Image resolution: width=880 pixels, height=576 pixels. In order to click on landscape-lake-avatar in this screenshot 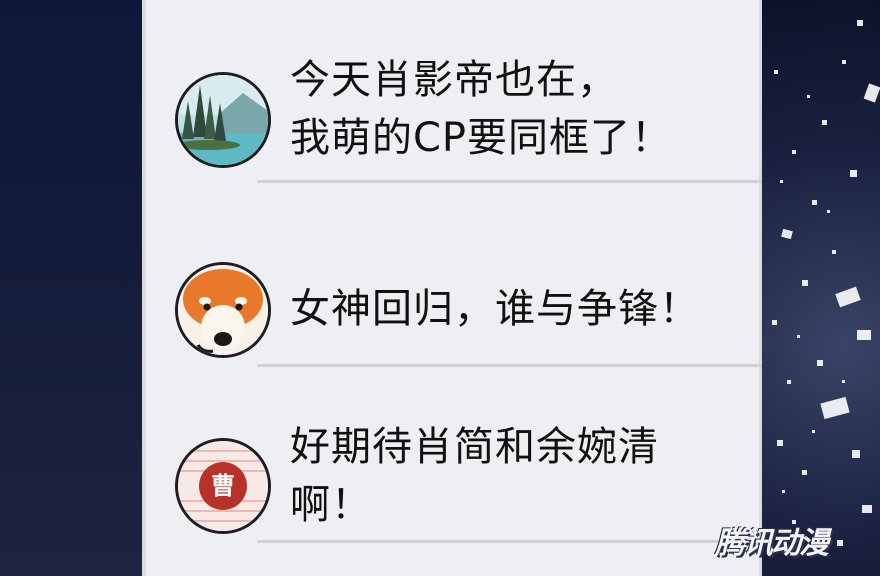, I will do `click(223, 120)`.